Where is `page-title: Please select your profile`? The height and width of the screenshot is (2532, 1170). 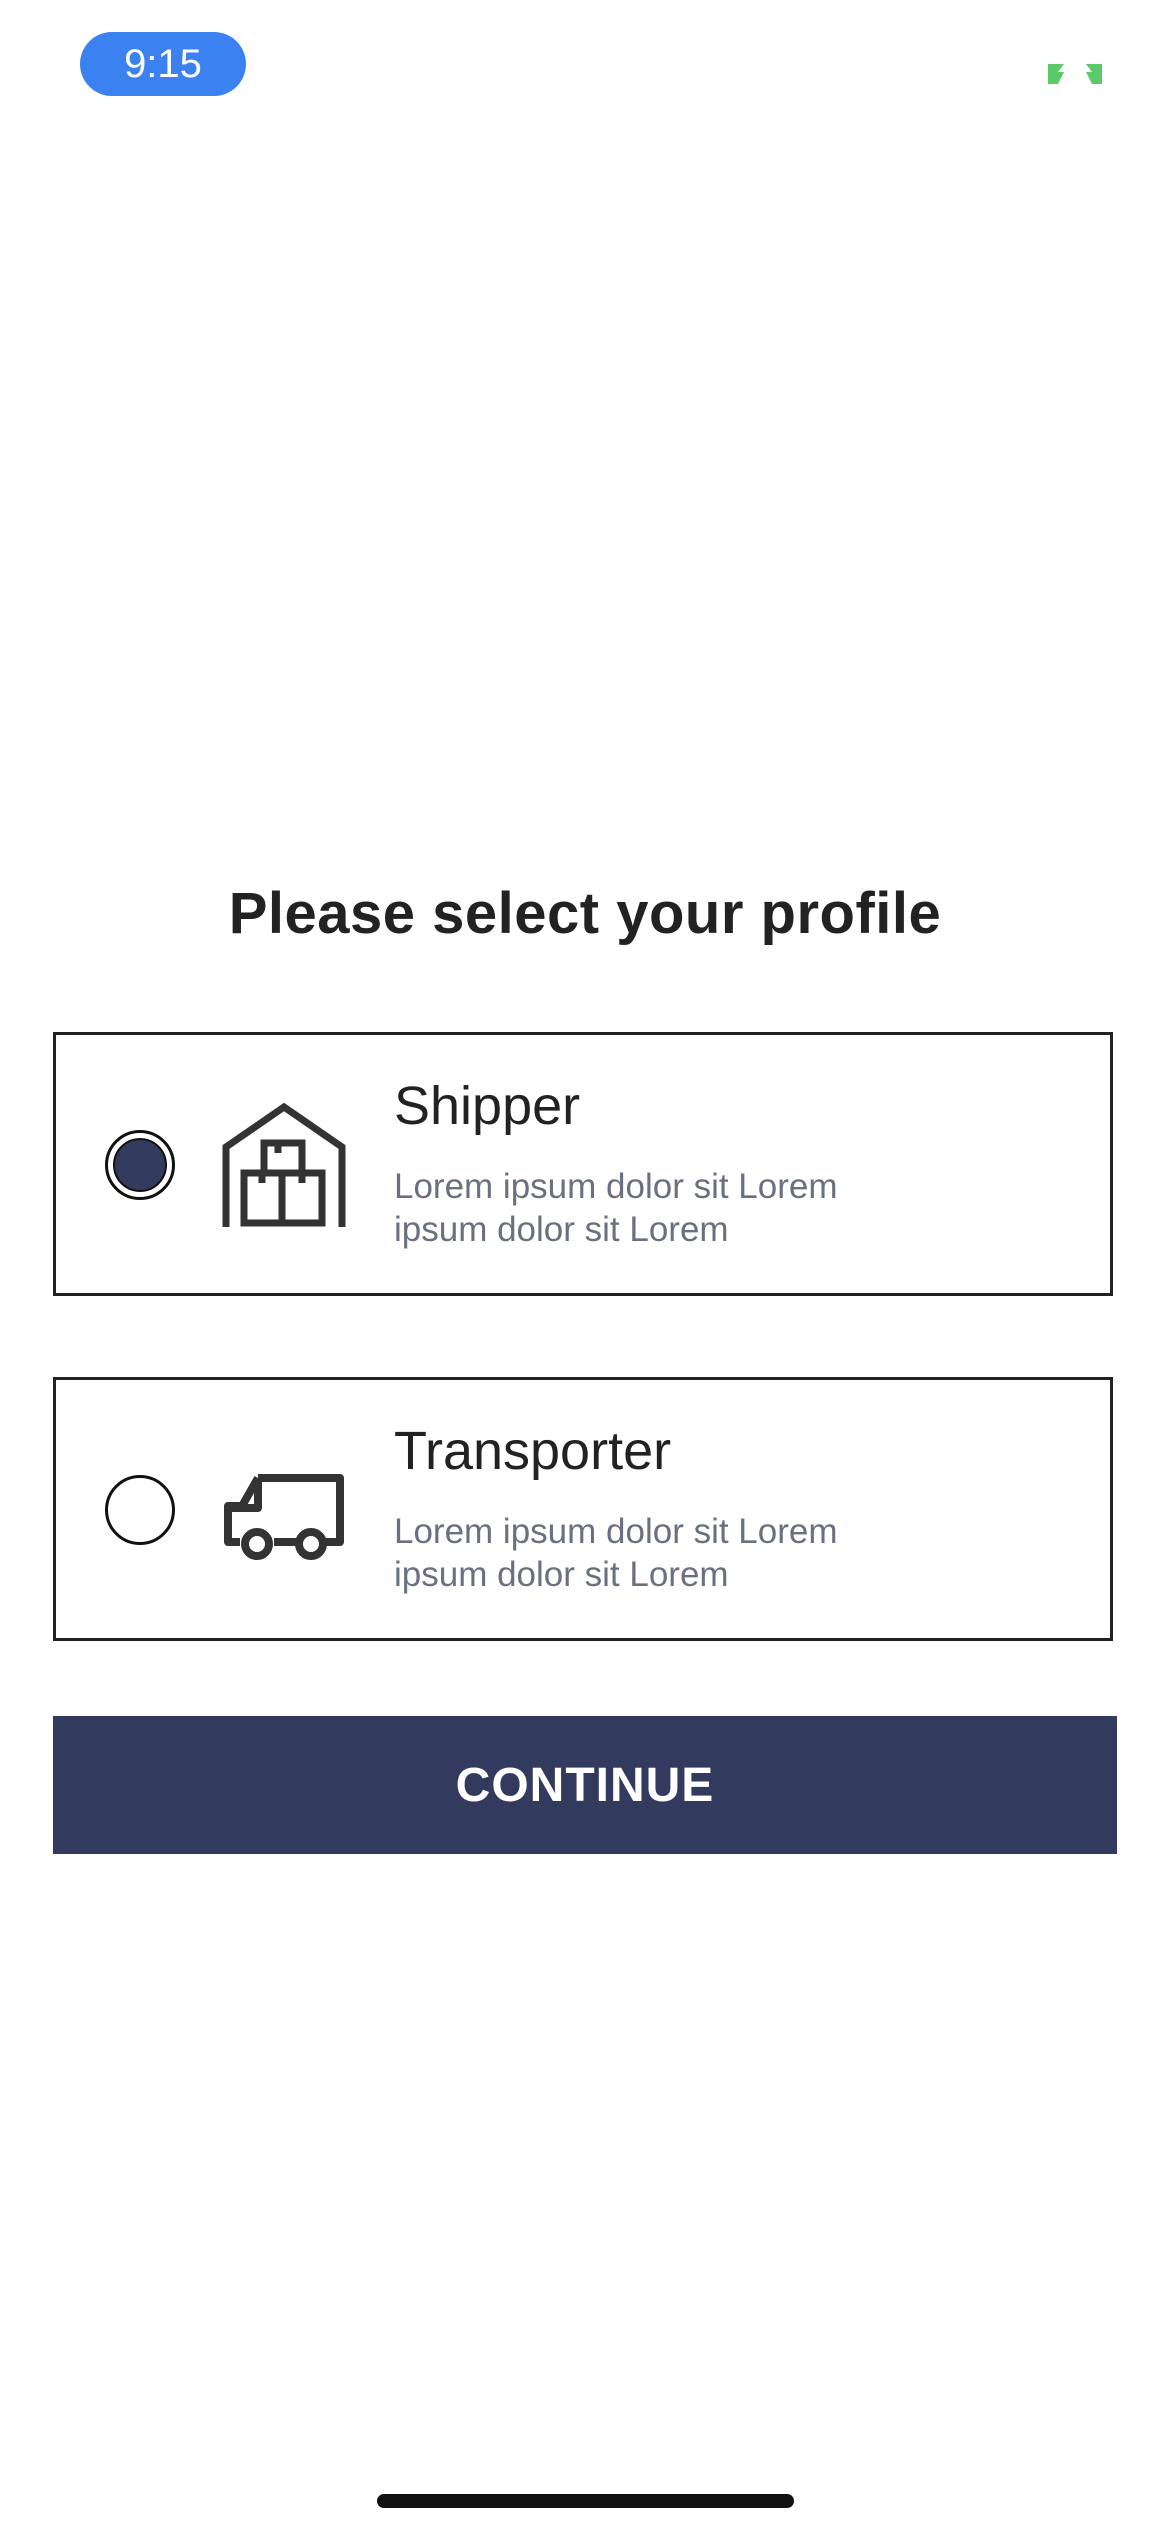
page-title: Please select your profile is located at coordinates (585, 913).